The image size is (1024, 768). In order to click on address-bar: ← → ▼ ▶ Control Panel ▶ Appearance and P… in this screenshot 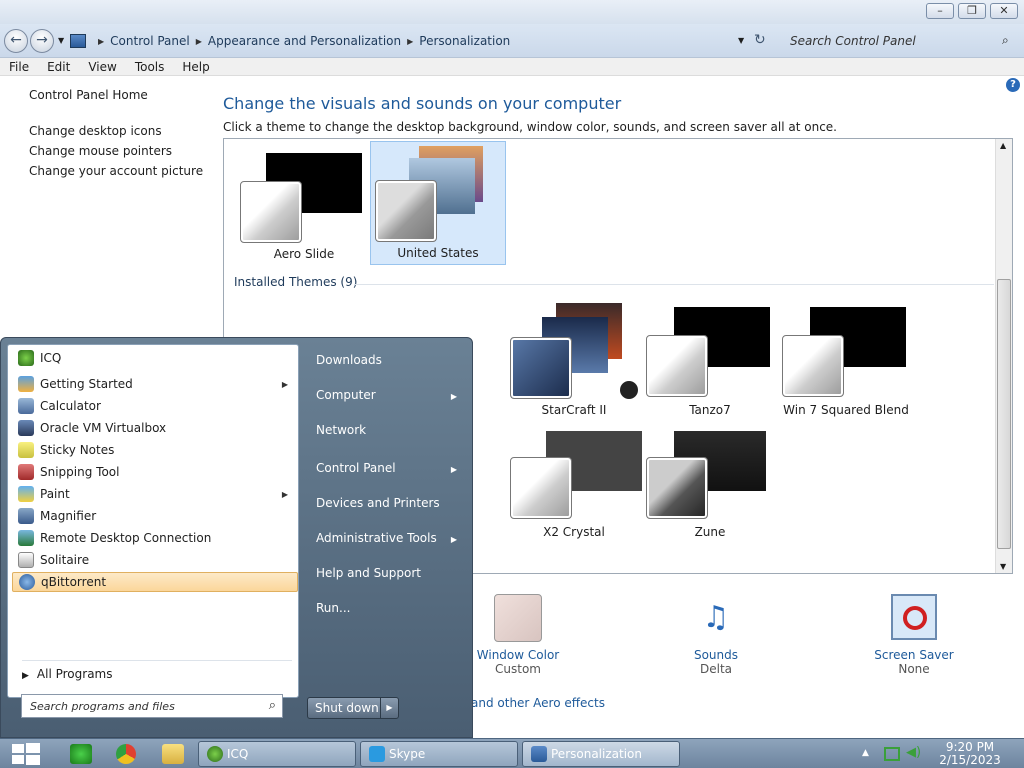, I will do `click(512, 41)`.